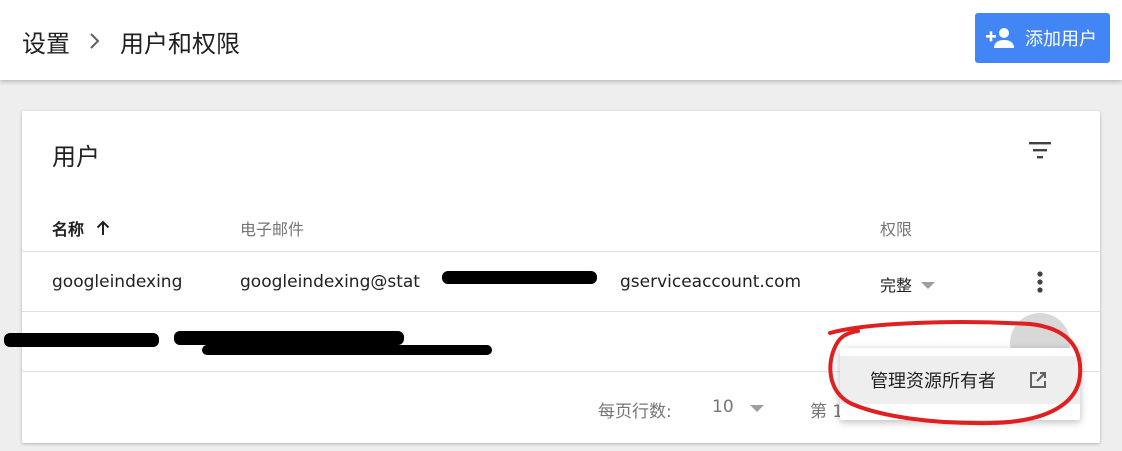 Image resolution: width=1122 pixels, height=451 pixels. I want to click on row-context-menu: 管理资源所有者, so click(960, 384).